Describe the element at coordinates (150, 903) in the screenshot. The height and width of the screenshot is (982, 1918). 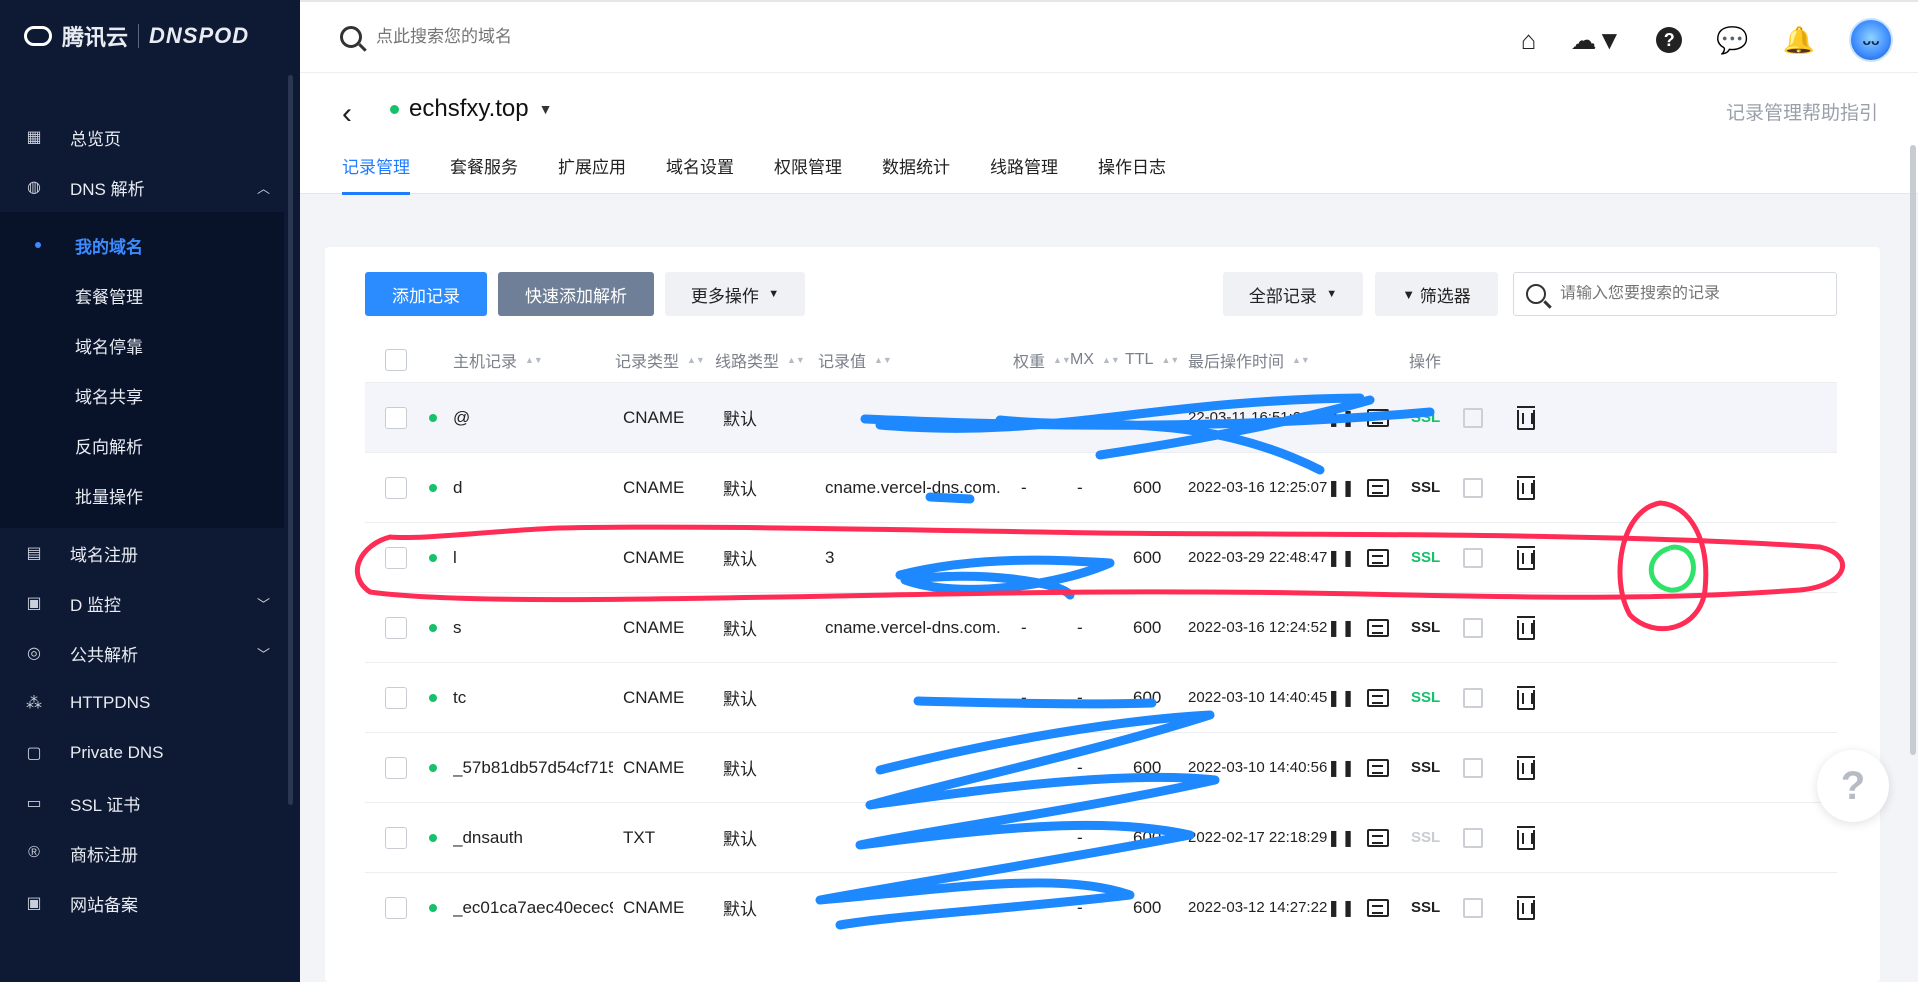
I see `sidebar-item: ▣ 网站备案` at that location.